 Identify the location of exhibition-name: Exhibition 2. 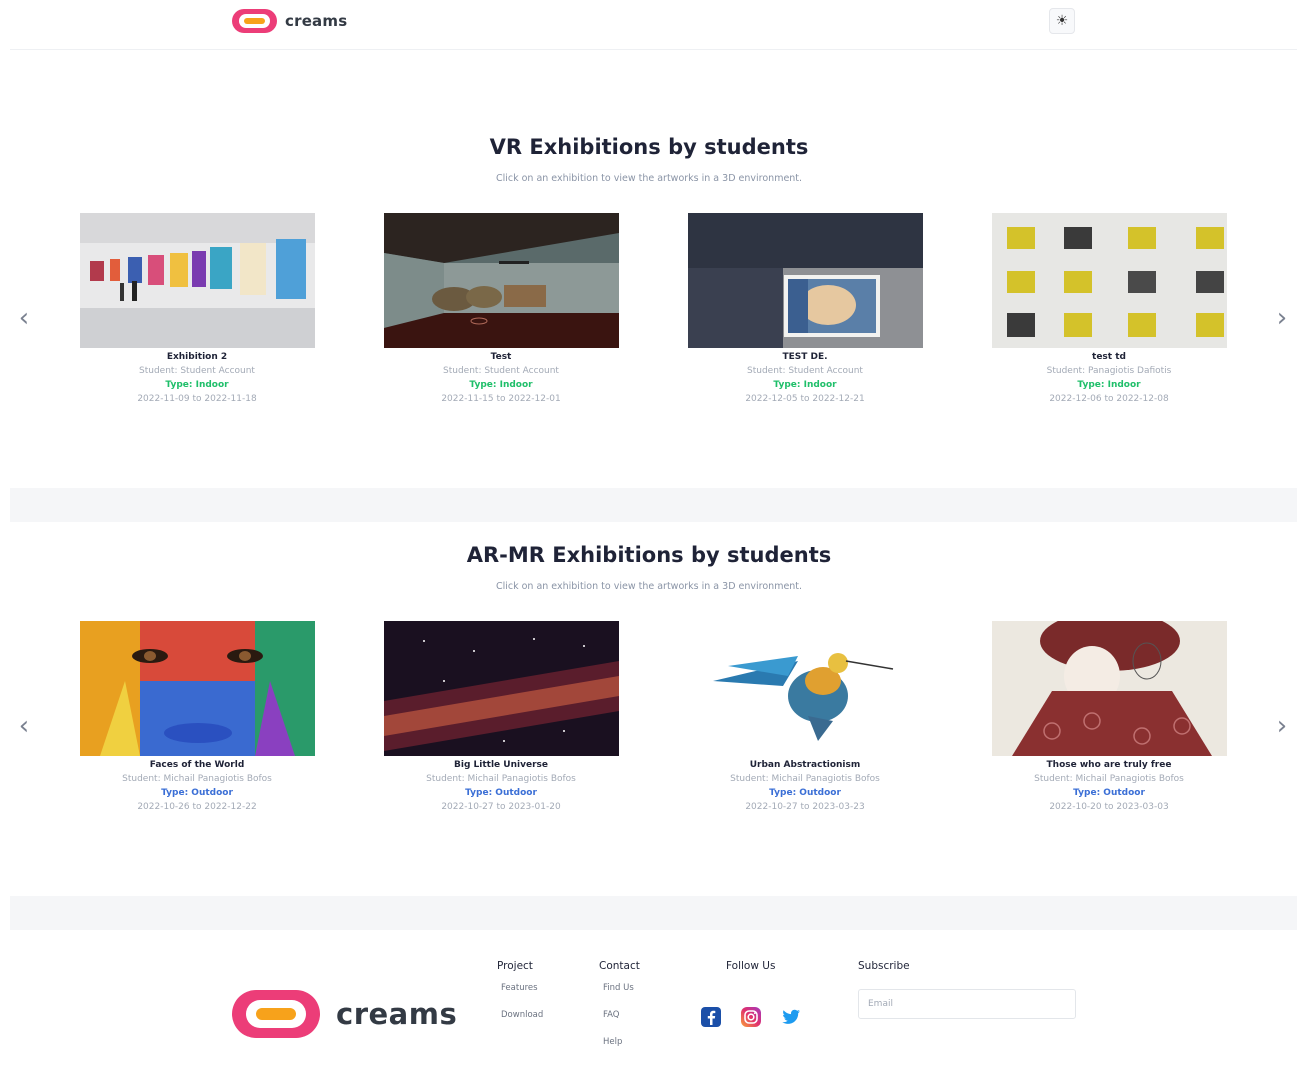
(197, 357).